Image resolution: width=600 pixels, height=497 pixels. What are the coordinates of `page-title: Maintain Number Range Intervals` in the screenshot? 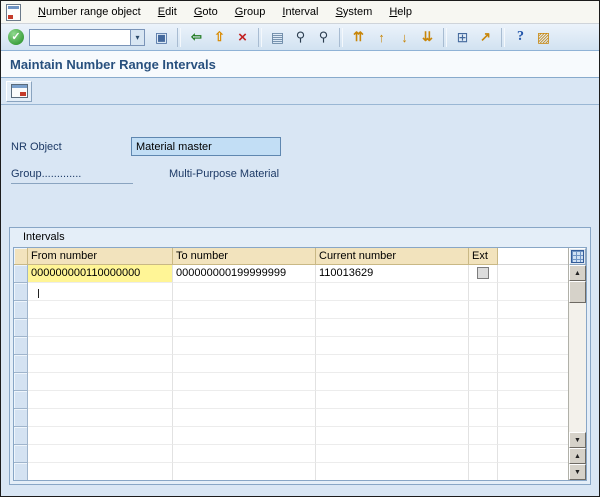 It's located at (113, 64).